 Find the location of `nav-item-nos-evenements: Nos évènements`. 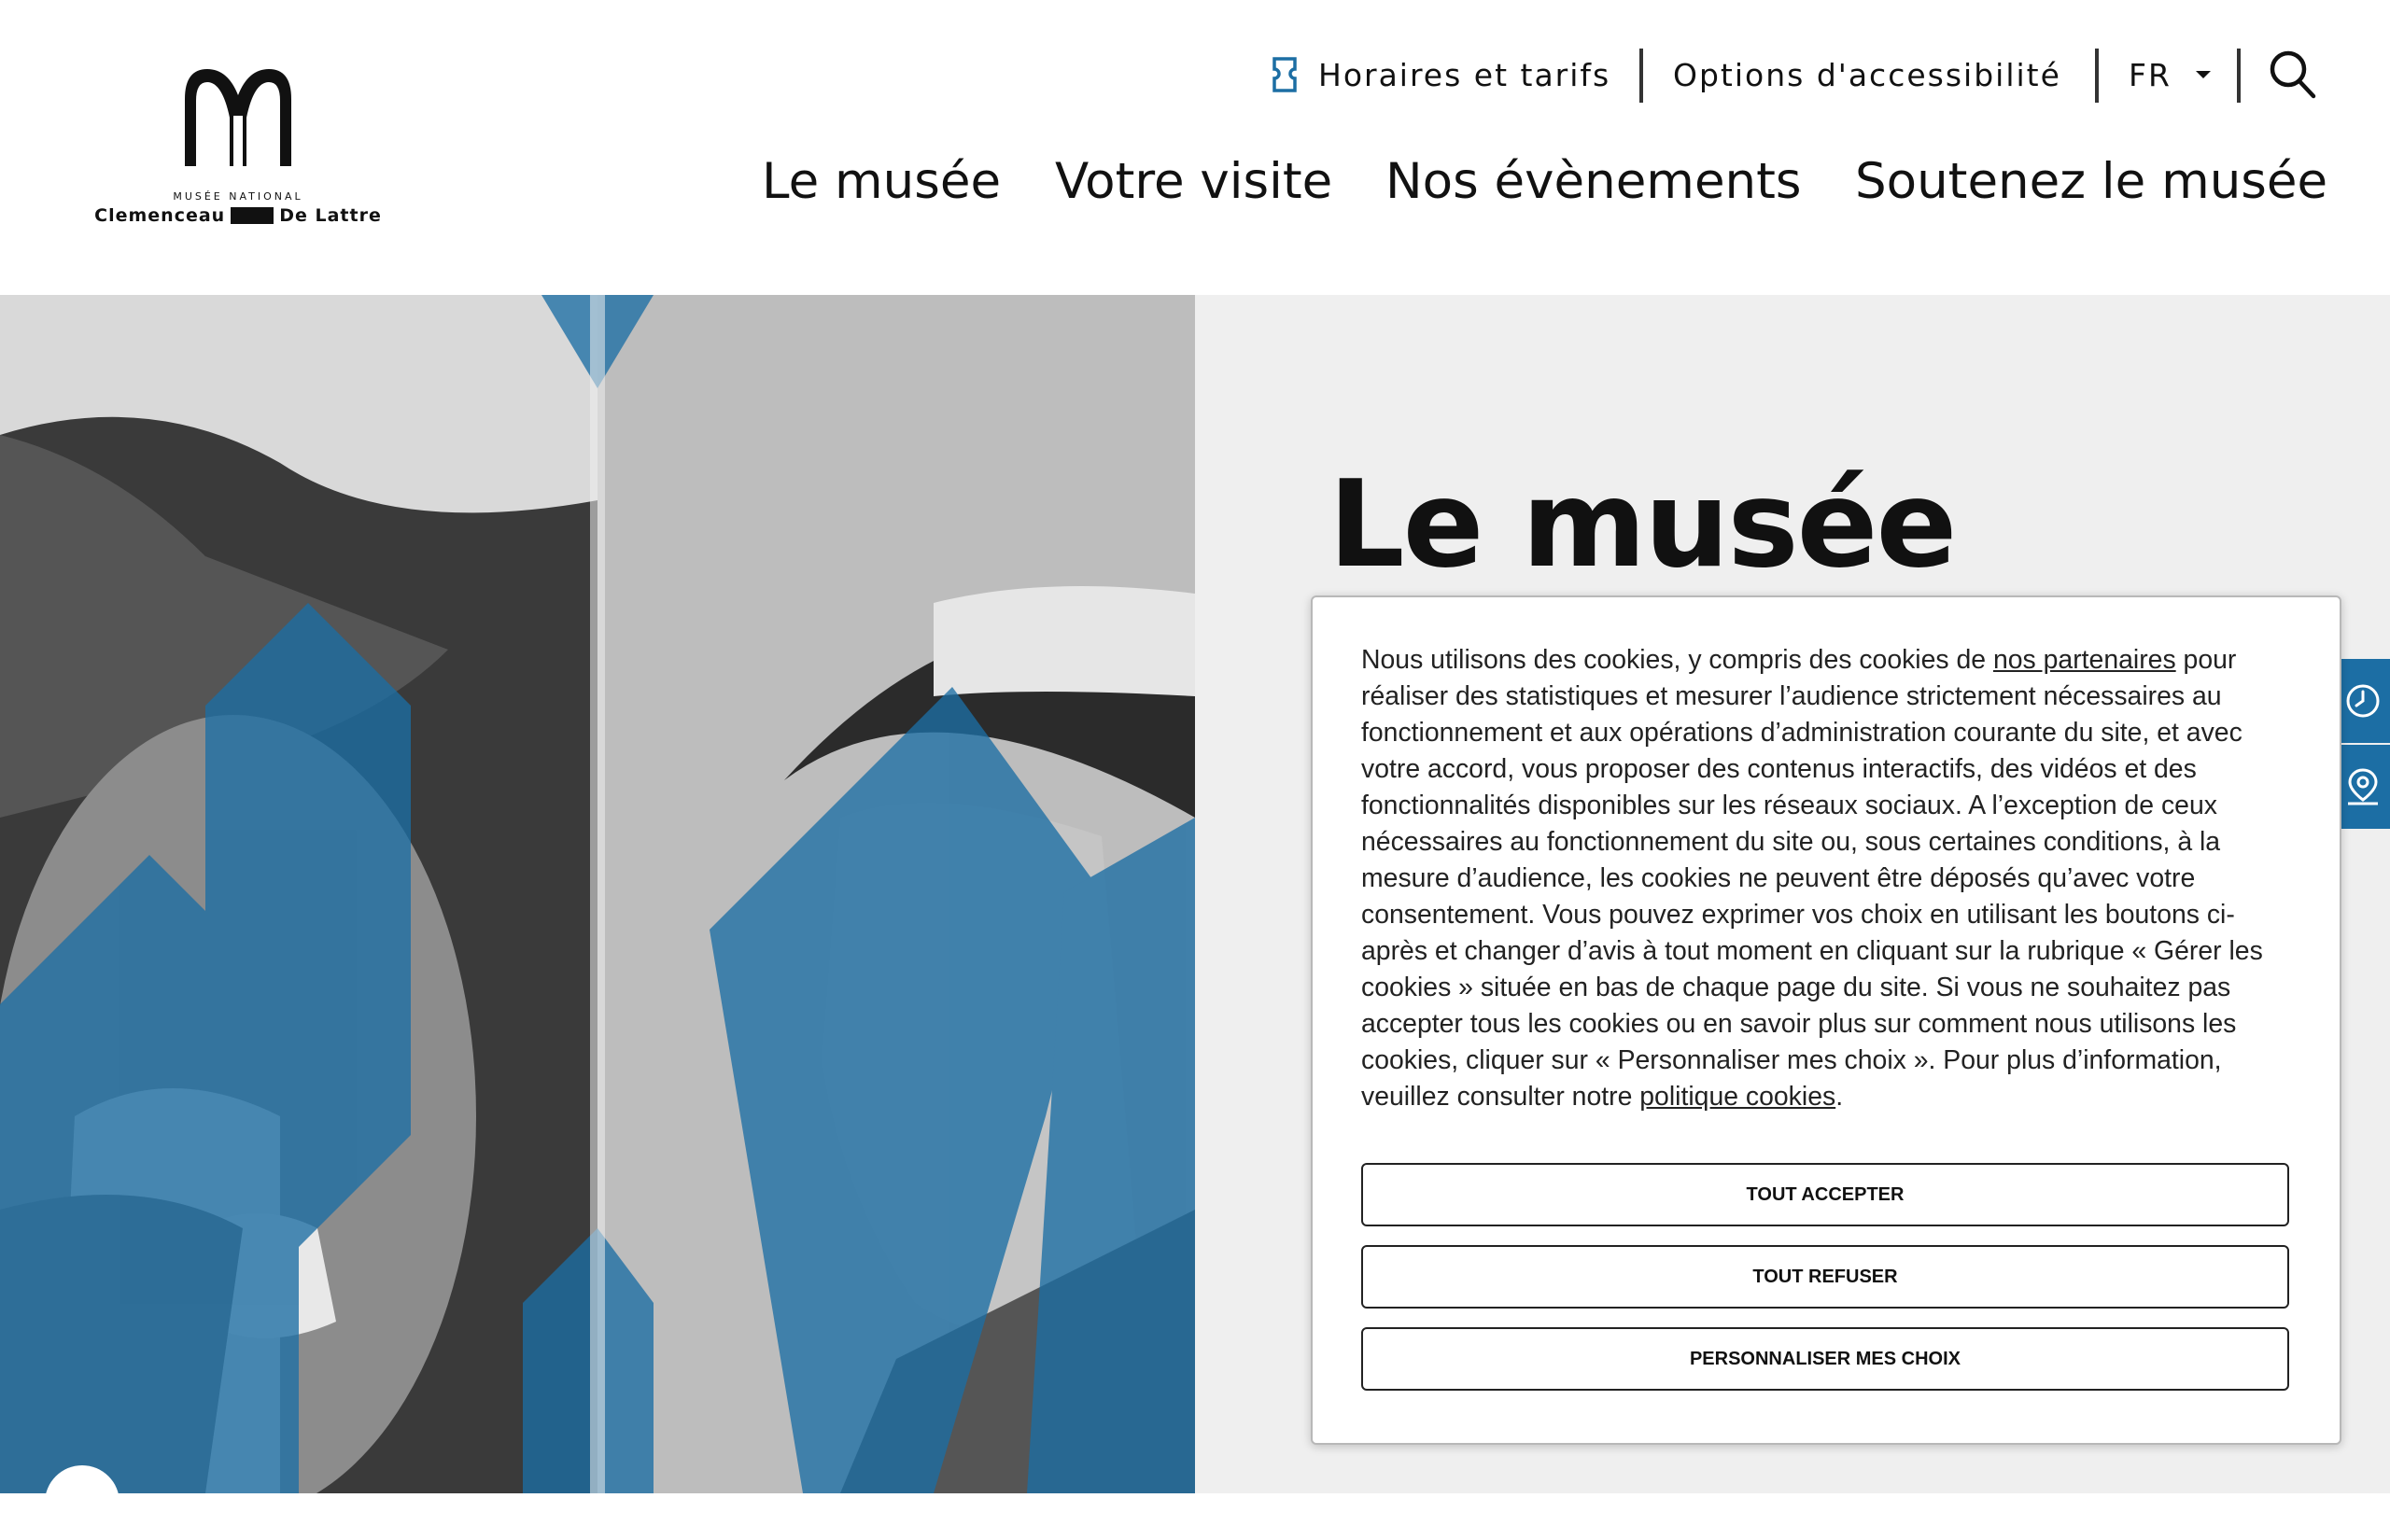

nav-item-nos-evenements: Nos évènements is located at coordinates (1593, 181).